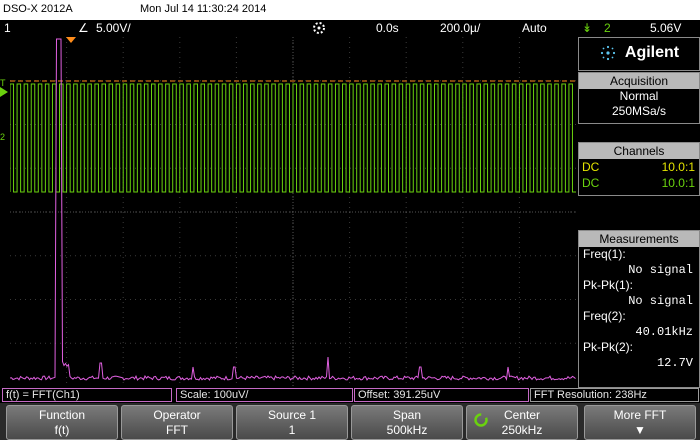 Image resolution: width=700 pixels, height=440 pixels. What do you see at coordinates (407, 430) in the screenshot?
I see `softkey-value: 500kHz` at bounding box center [407, 430].